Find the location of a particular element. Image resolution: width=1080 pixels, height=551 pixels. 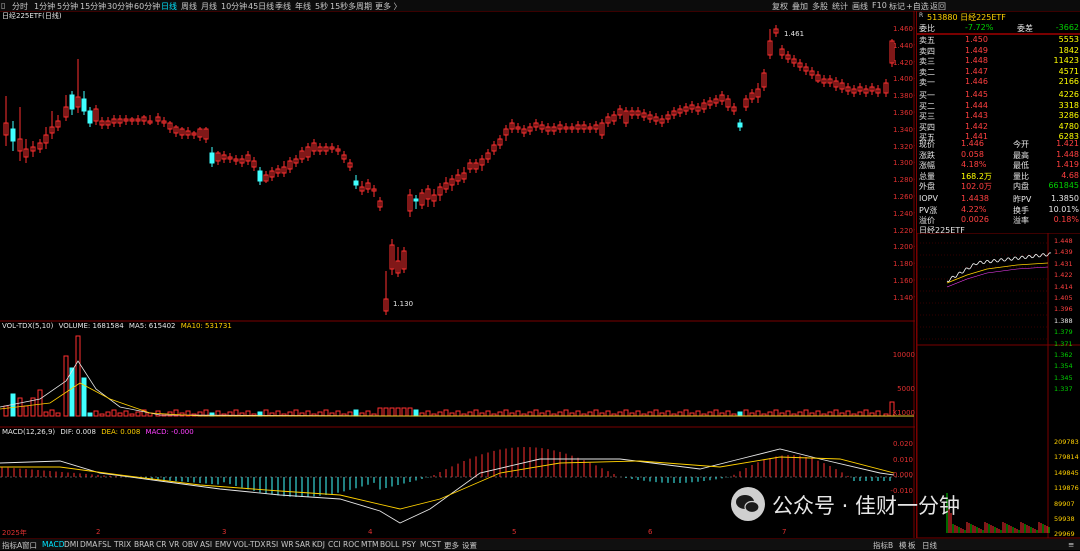

low-price-label: 1.130 is located at coordinates (403, 304).